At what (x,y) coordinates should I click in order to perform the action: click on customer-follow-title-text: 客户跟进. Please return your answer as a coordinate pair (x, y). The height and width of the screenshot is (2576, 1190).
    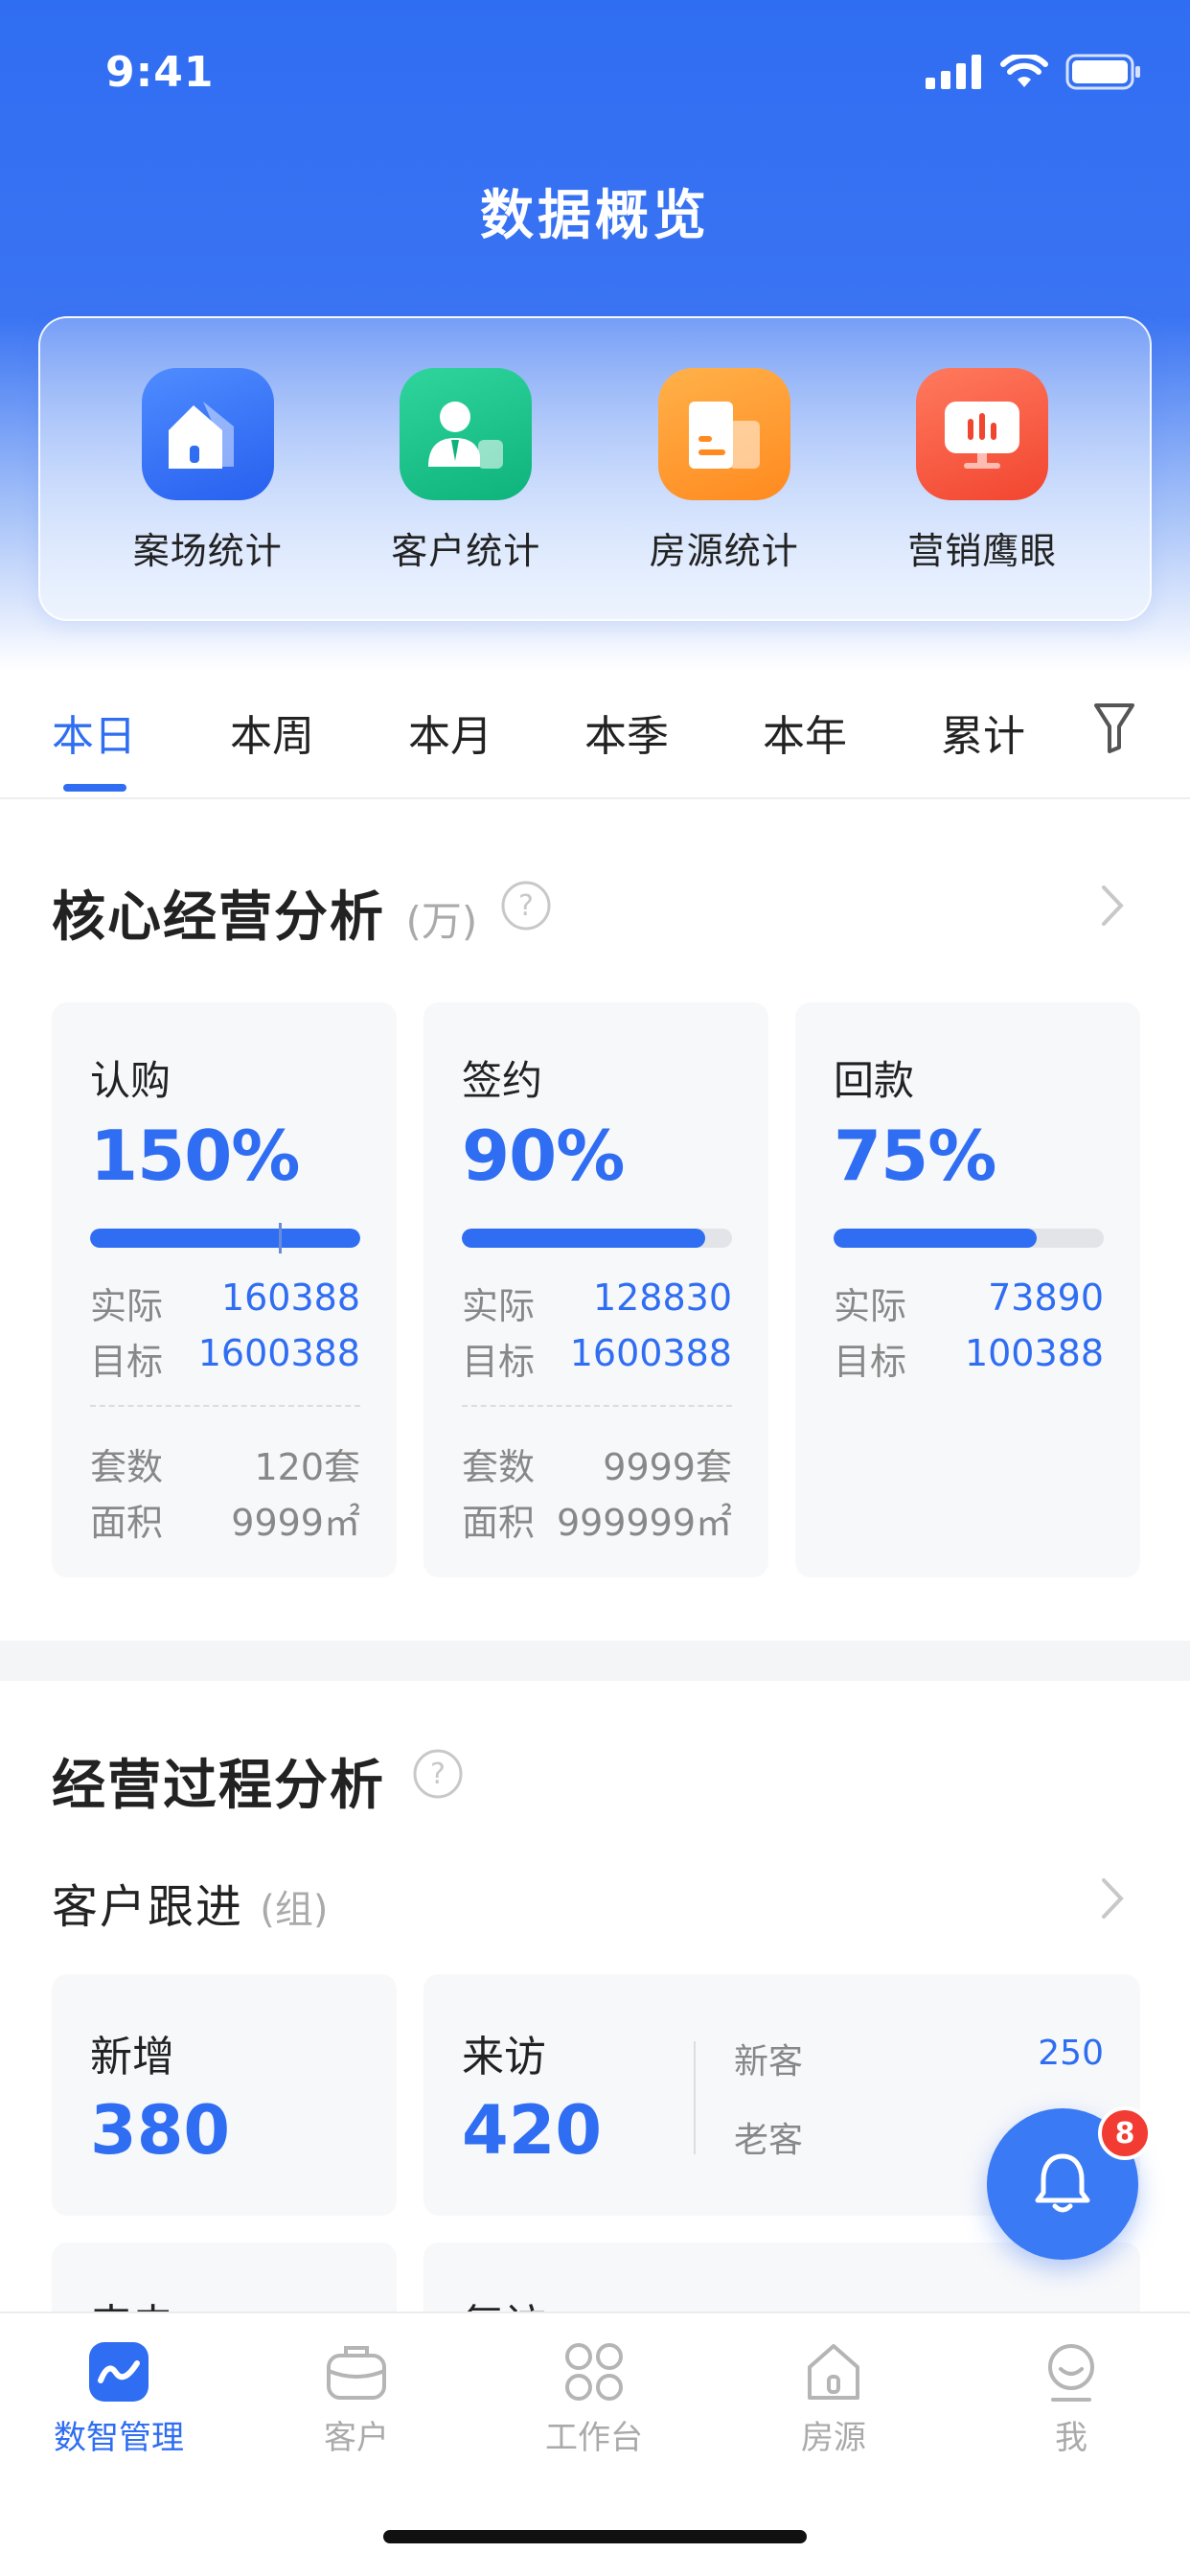
    Looking at the image, I should click on (148, 1907).